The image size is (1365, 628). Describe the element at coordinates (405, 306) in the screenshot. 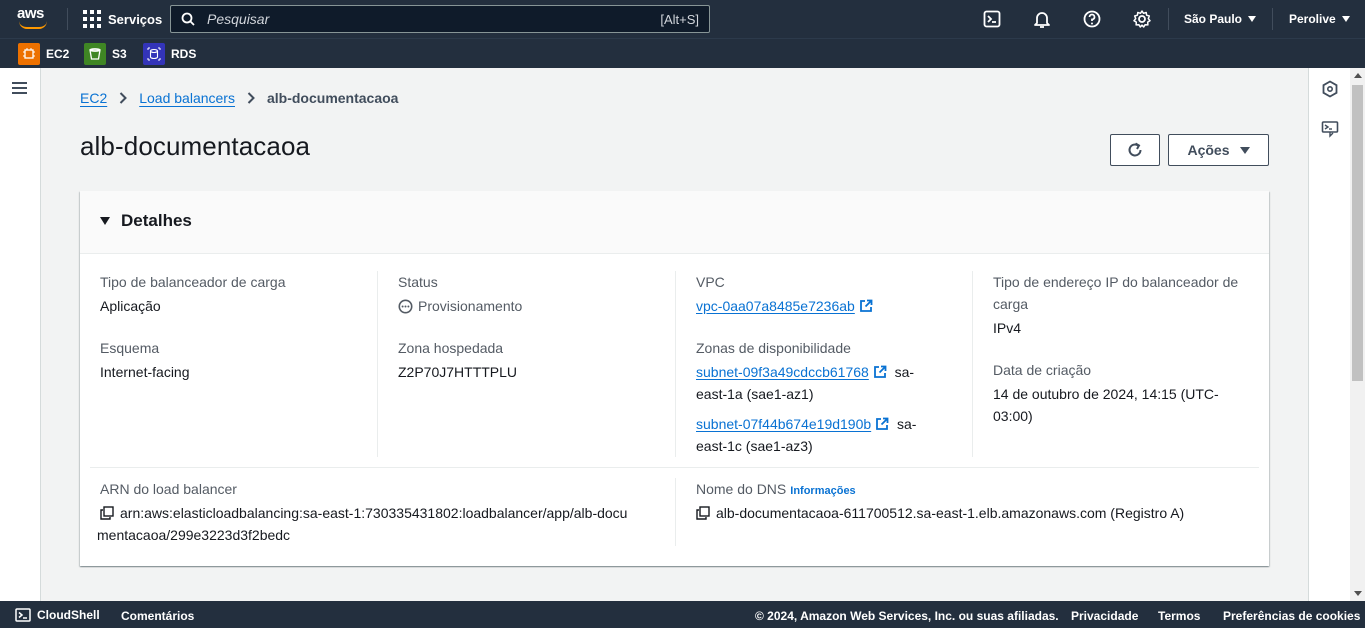

I see `status-in-progress-icon` at that location.